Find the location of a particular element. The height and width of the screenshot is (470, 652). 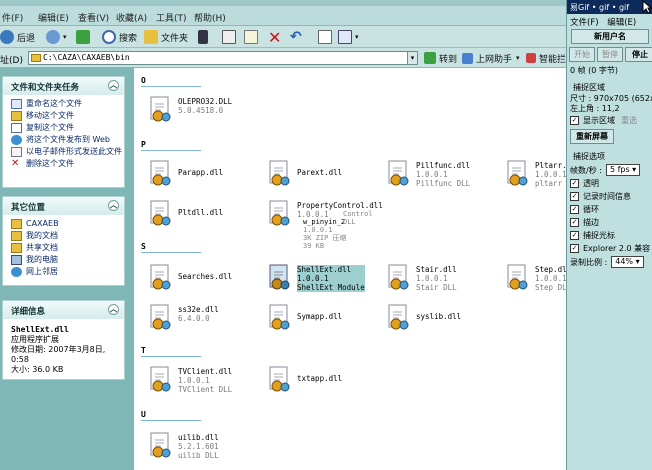

pause-button: 暂停 is located at coordinates (610, 54).